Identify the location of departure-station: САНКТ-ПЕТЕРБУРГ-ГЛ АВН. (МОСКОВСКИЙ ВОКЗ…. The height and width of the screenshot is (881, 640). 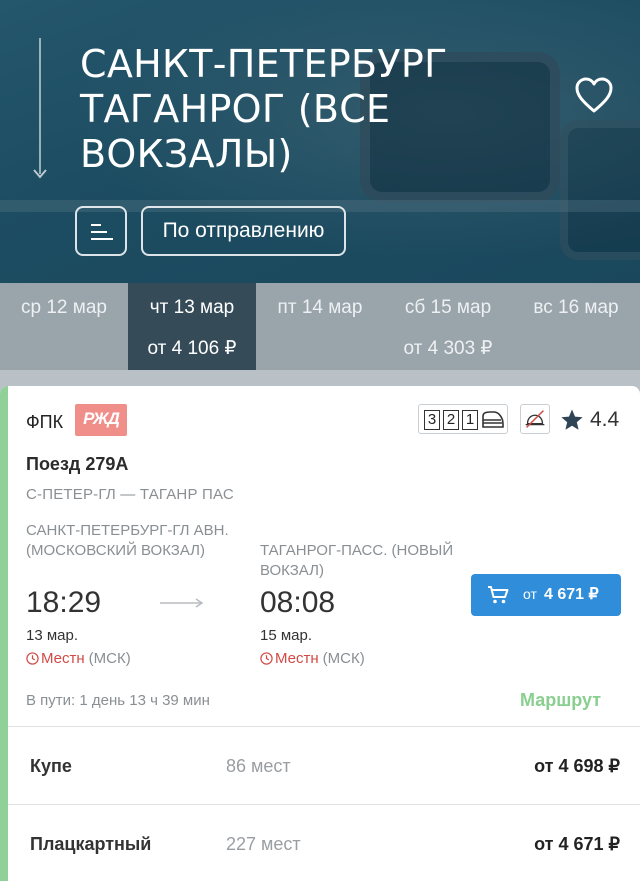
(127, 540).